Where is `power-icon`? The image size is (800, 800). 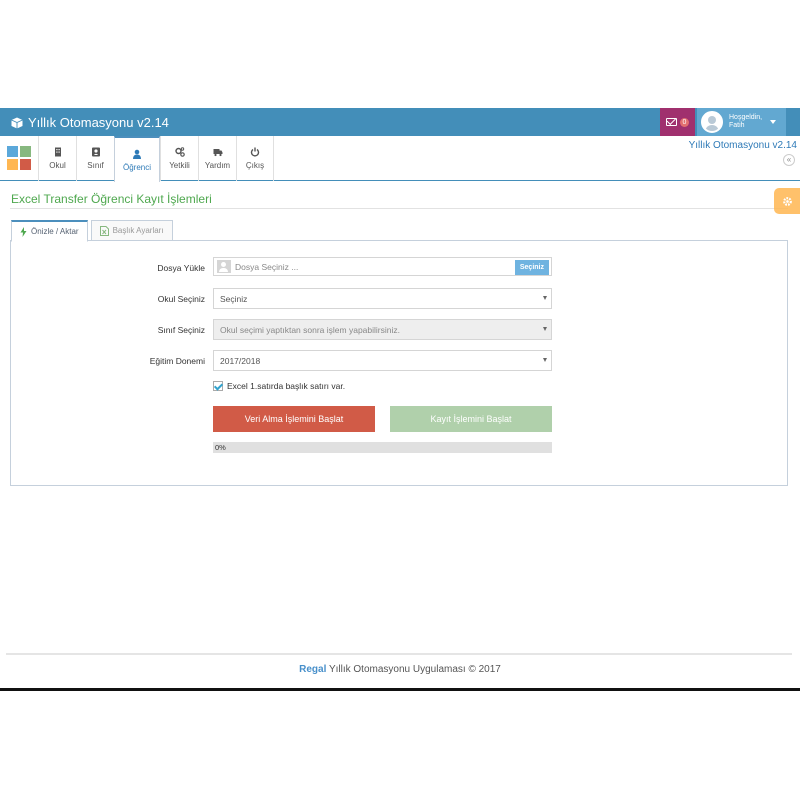
power-icon is located at coordinates (255, 152).